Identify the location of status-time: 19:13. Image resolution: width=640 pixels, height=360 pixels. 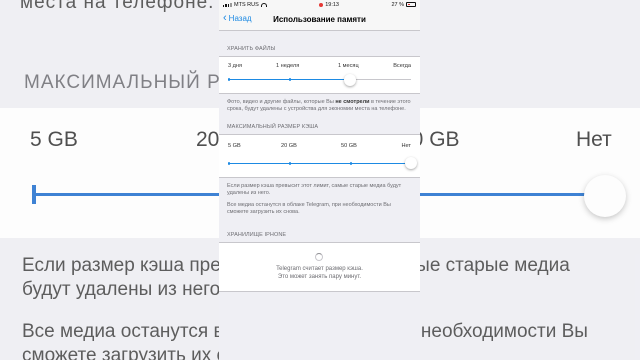
(332, 4).